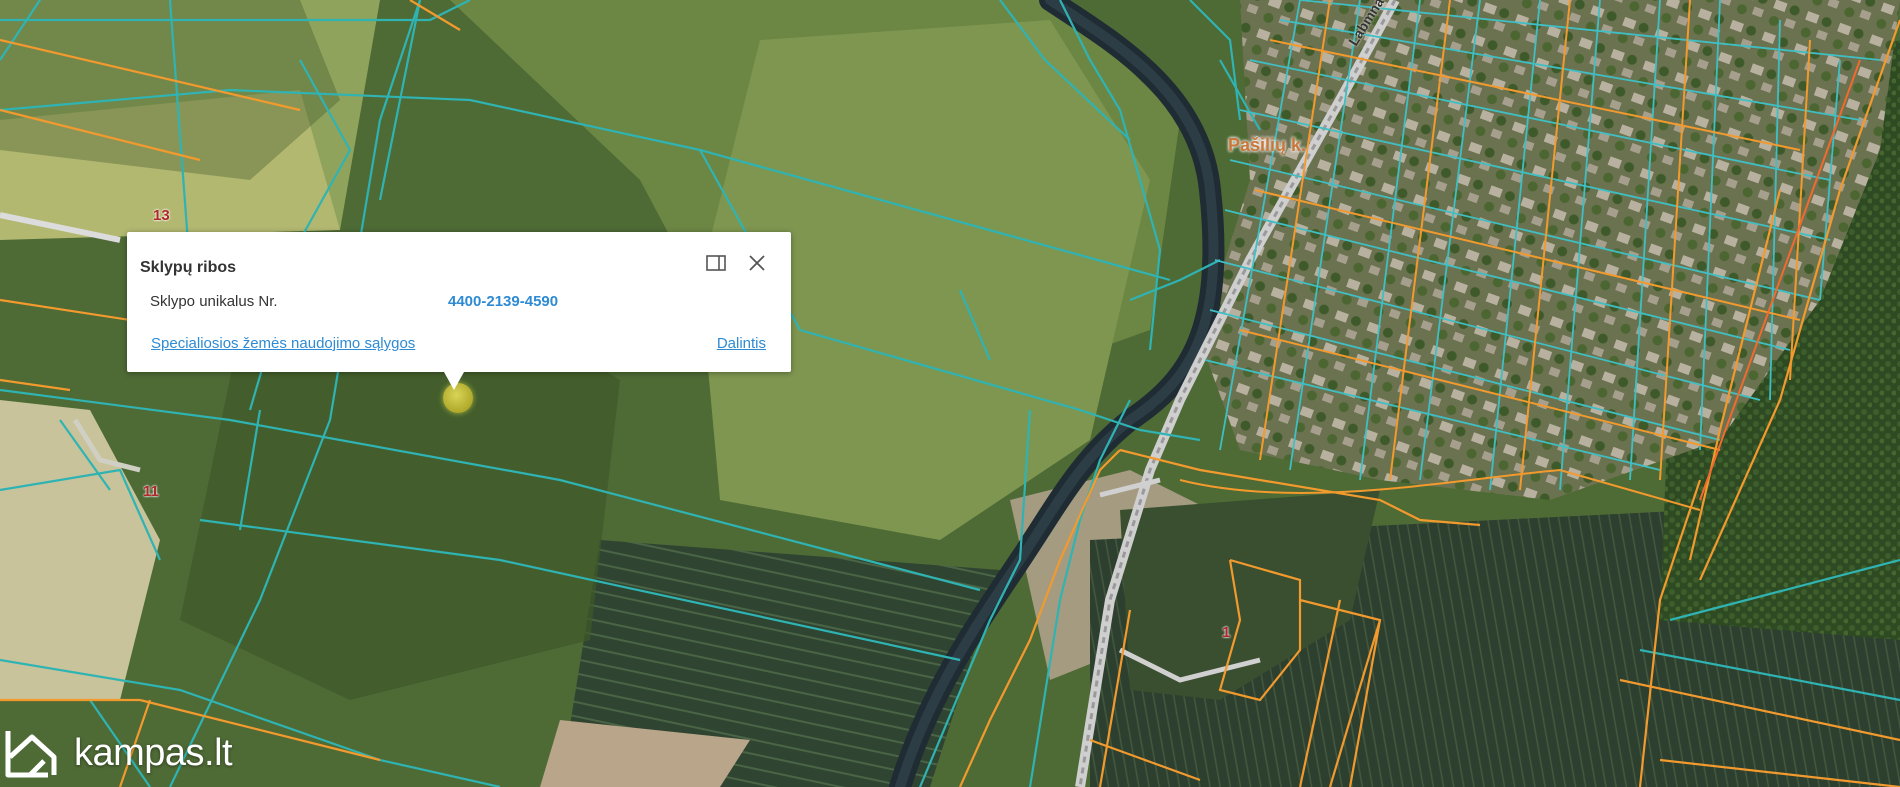 This screenshot has height=787, width=1900. Describe the element at coordinates (1226, 632) in the screenshot. I see `parcel-number: 1` at that location.